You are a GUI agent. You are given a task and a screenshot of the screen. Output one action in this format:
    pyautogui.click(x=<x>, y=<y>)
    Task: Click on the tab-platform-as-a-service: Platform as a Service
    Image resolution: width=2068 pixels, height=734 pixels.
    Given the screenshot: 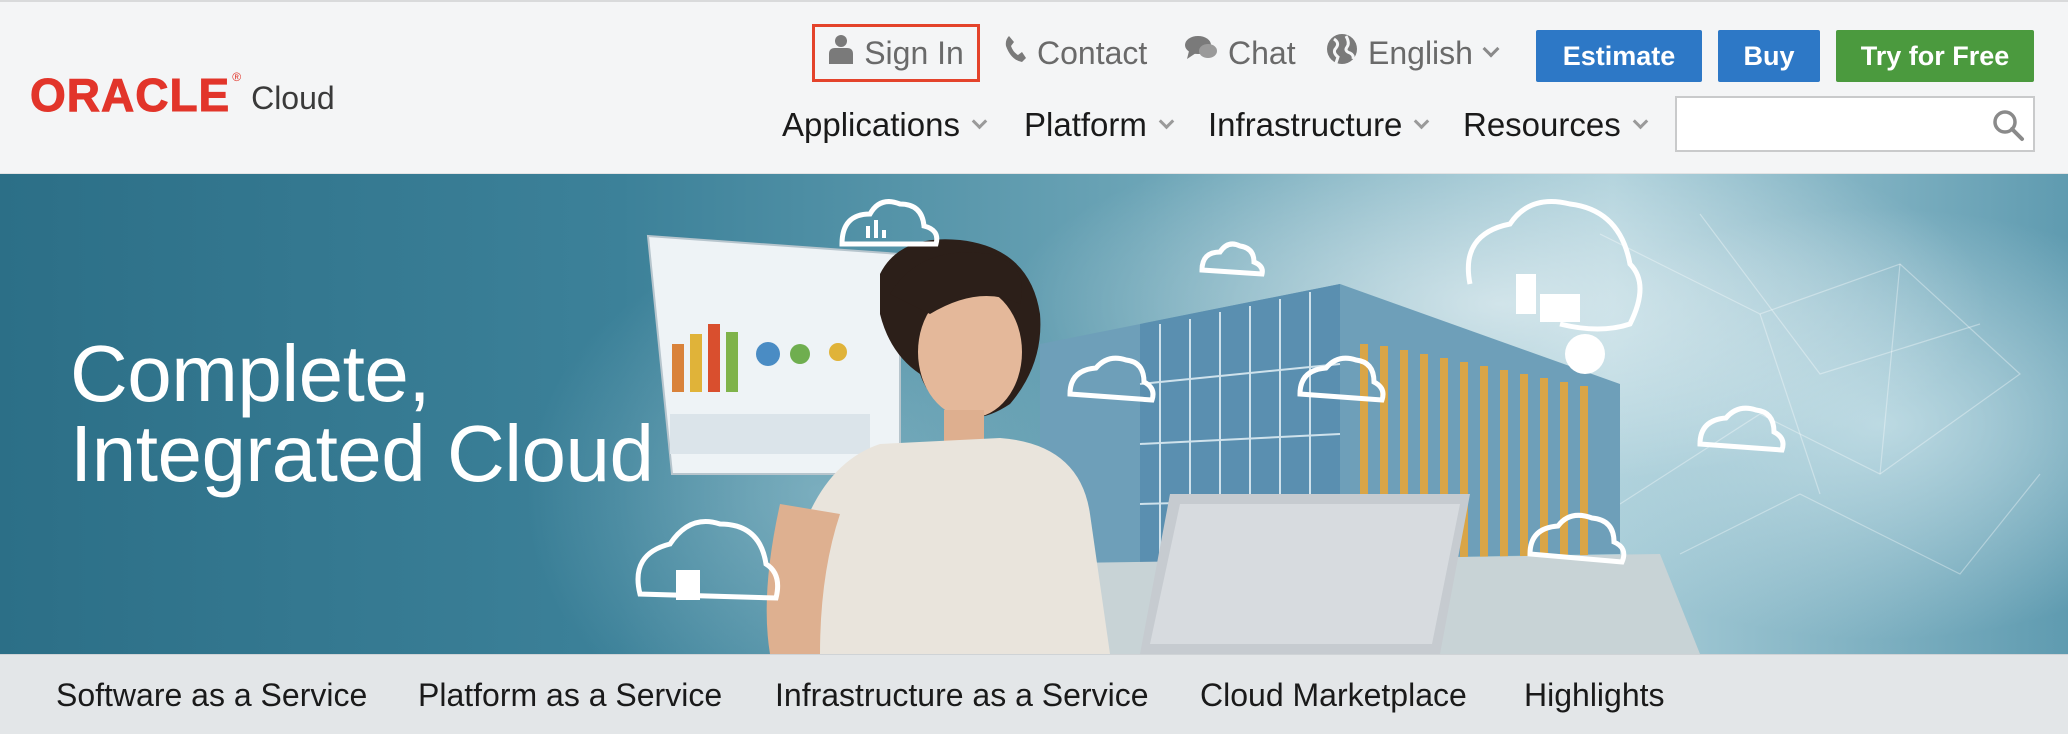 What is the action you would take?
    pyautogui.click(x=570, y=695)
    